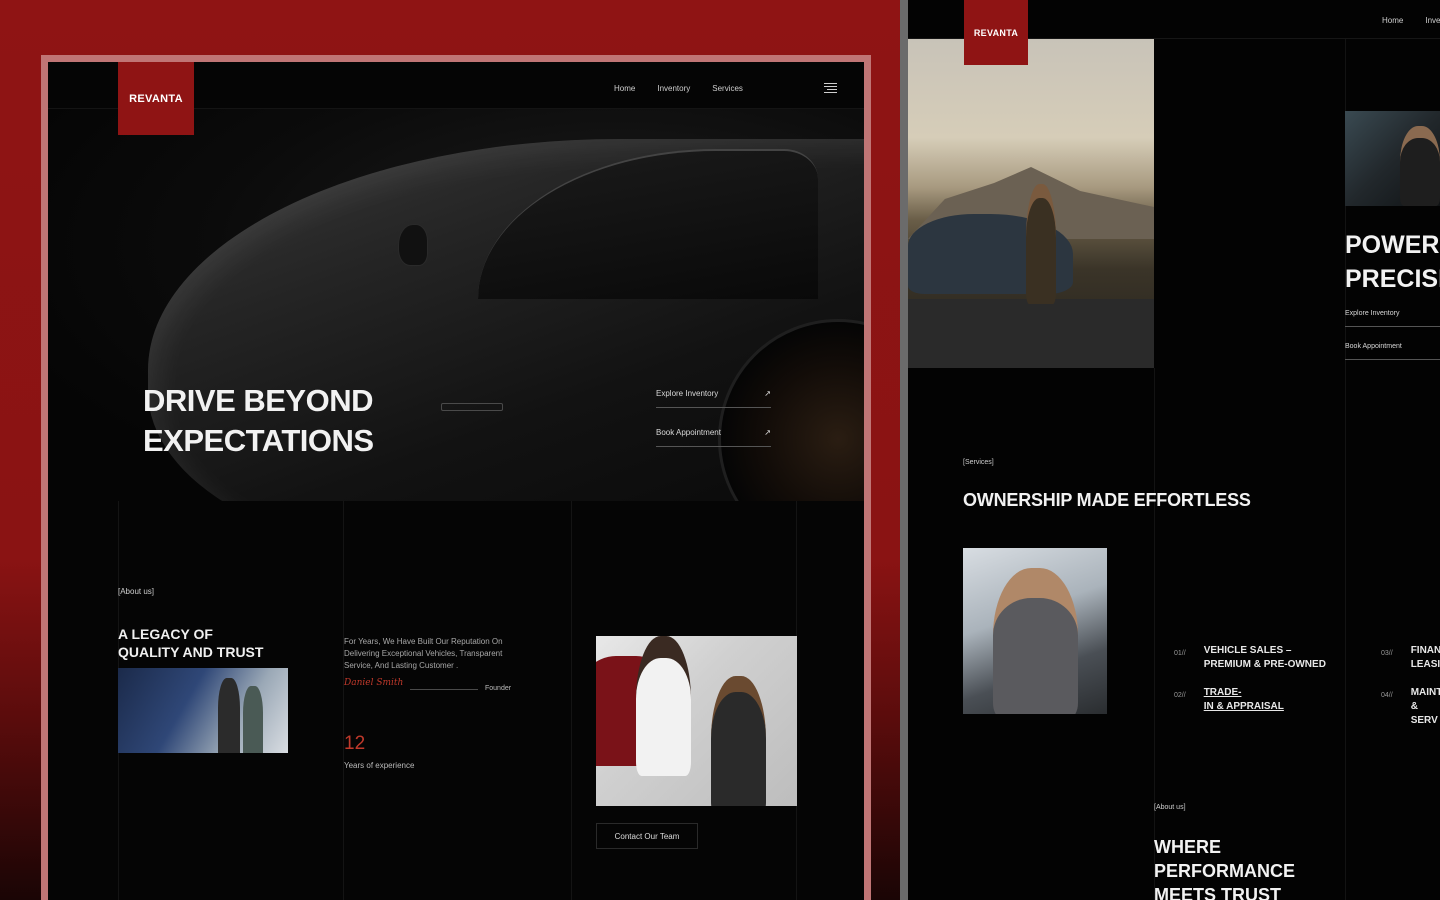 This screenshot has width=1440, height=900. What do you see at coordinates (978, 462) in the screenshot?
I see `services-tag: [Services]` at bounding box center [978, 462].